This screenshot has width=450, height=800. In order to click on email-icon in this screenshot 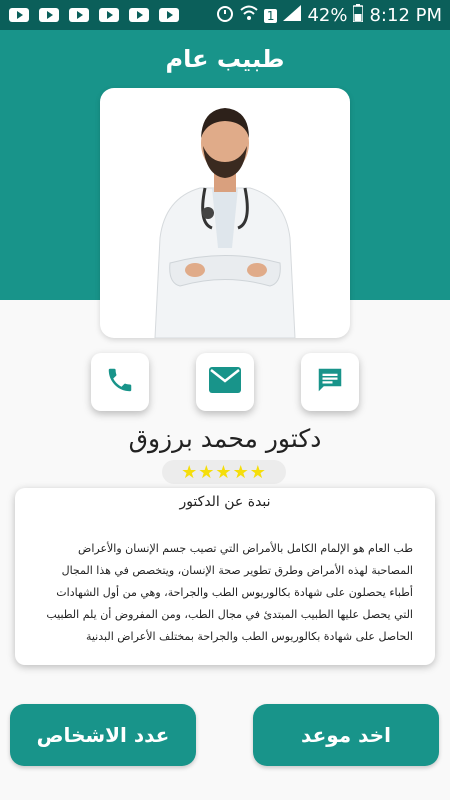, I will do `click(225, 382)`.